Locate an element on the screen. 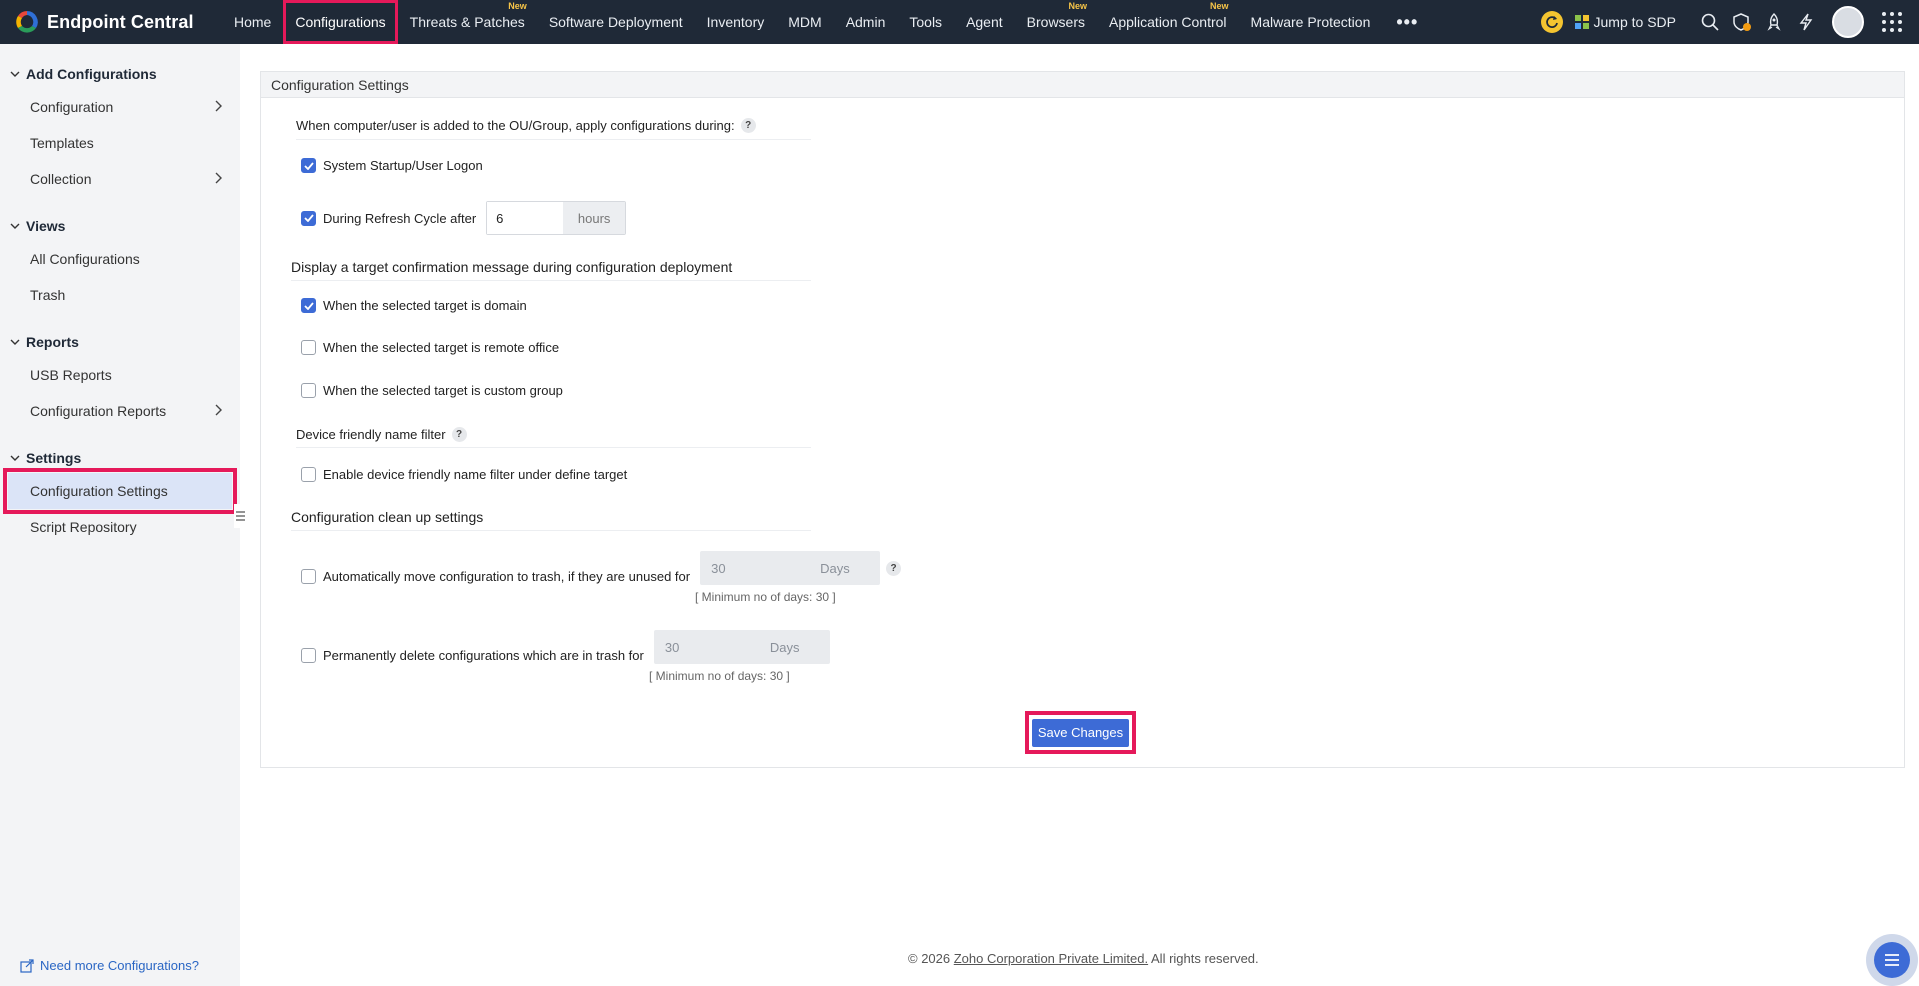 The image size is (1919, 986). sidebar-collapse-handle is located at coordinates (240, 516).